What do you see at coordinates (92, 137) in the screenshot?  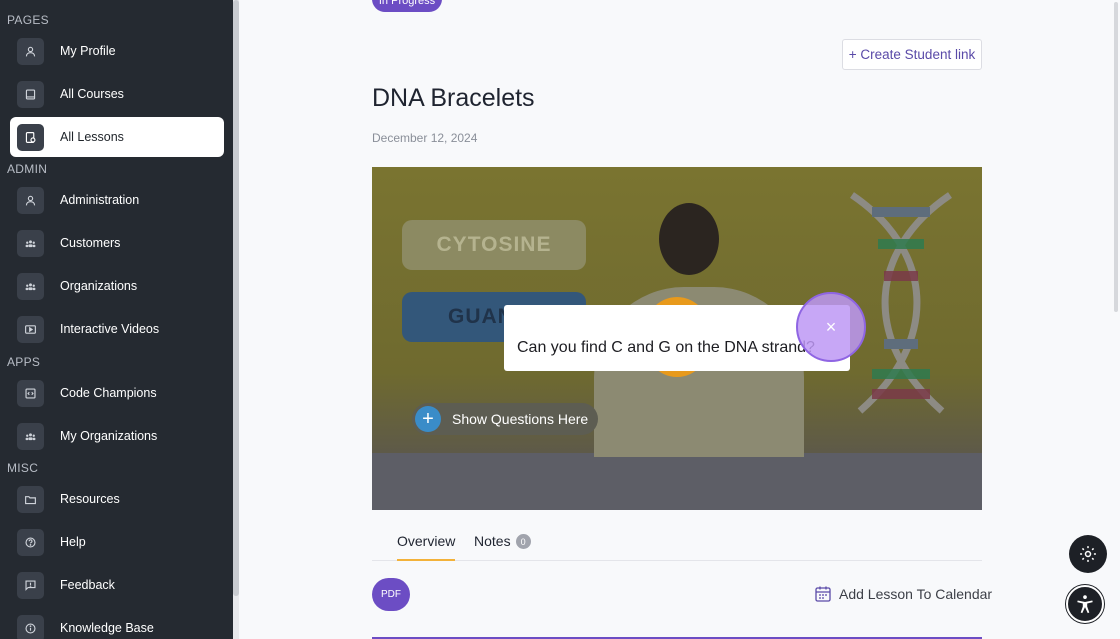 I see `sidebar-item-label: All Lessons` at bounding box center [92, 137].